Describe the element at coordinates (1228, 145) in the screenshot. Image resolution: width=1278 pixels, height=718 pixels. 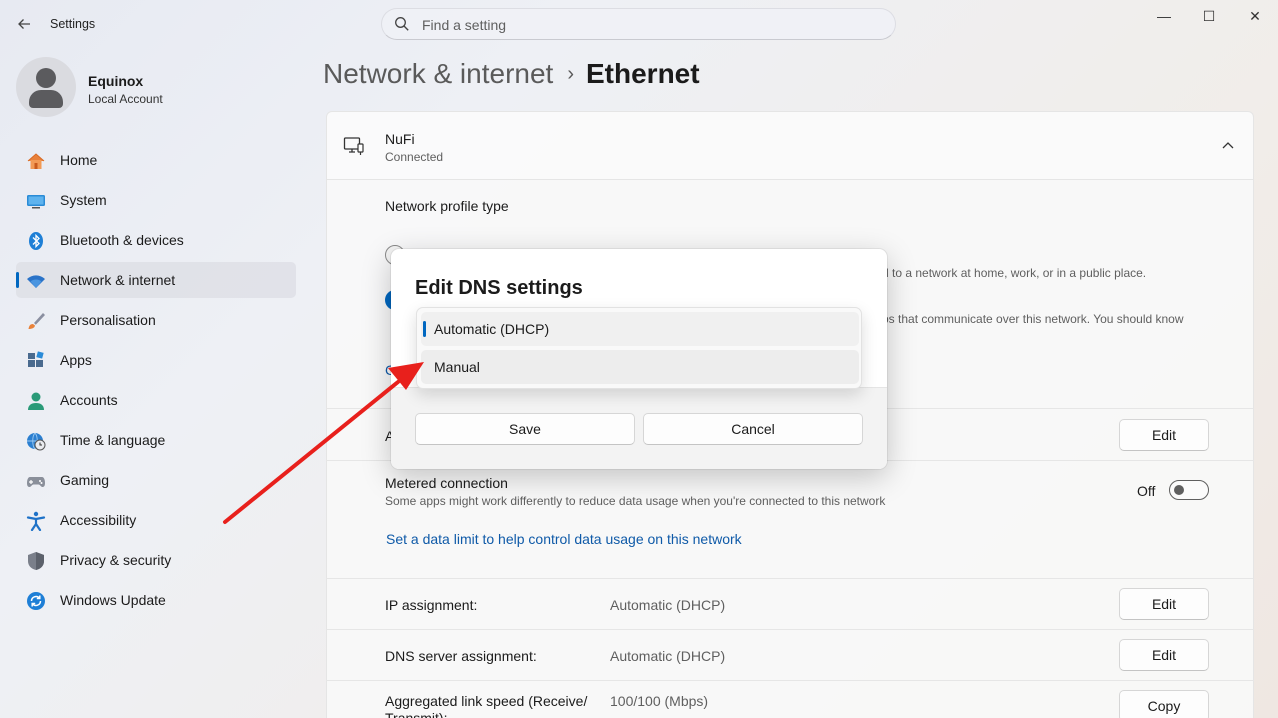
I see `chevron-up-icon` at that location.